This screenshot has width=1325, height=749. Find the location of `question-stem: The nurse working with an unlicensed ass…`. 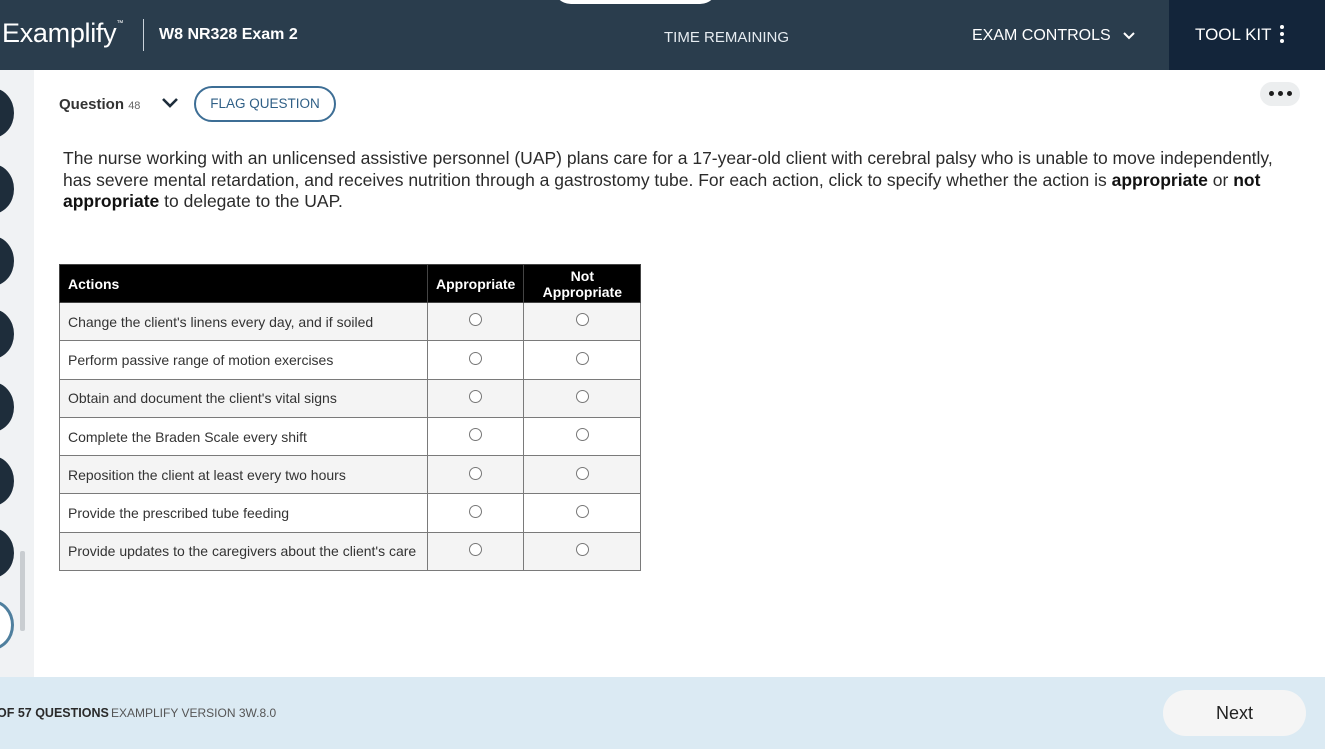

question-stem: The nurse working with an unlicensed ass… is located at coordinates (668, 179).